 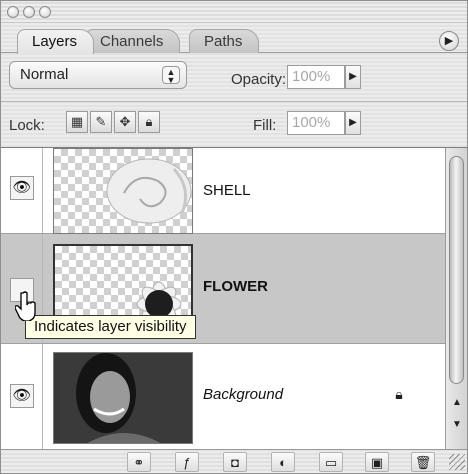 I want to click on fill-slider-arrow-icon: ▶, so click(x=353, y=123).